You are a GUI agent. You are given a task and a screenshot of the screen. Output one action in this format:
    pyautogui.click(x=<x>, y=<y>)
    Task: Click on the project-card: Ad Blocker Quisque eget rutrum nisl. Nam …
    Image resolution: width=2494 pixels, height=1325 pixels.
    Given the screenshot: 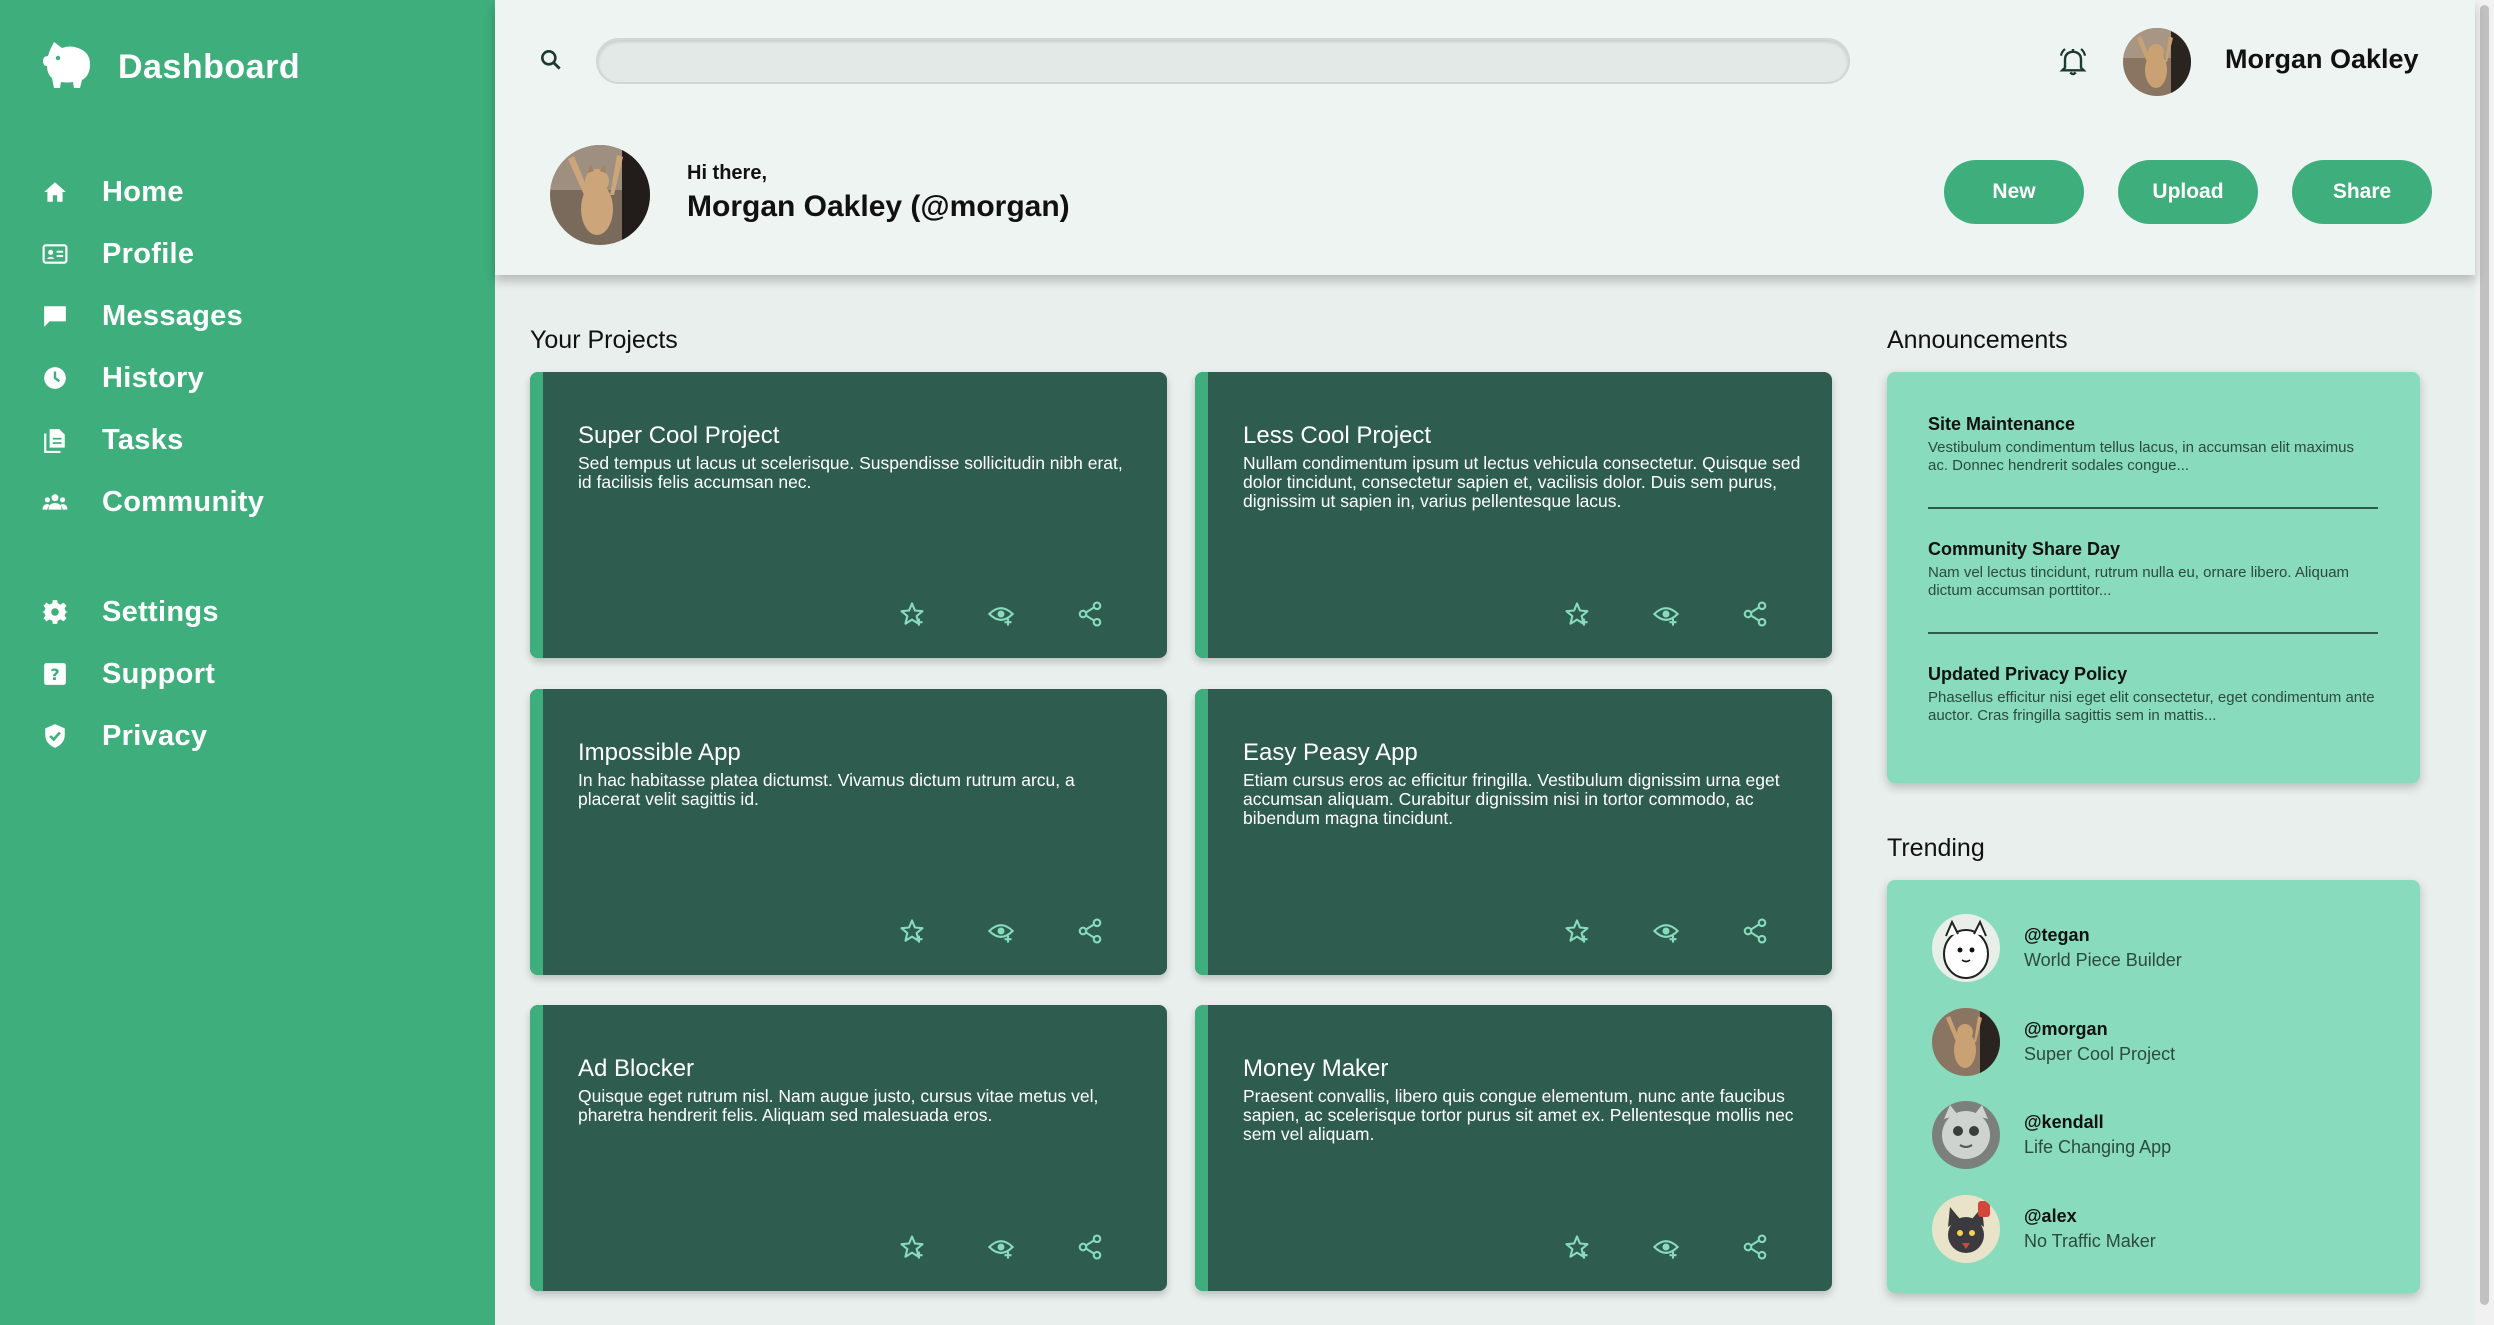 What is the action you would take?
    pyautogui.click(x=848, y=1148)
    